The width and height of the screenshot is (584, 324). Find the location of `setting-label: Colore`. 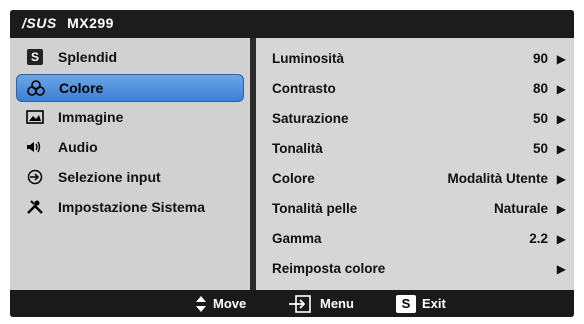

setting-label: Colore is located at coordinates (293, 178).